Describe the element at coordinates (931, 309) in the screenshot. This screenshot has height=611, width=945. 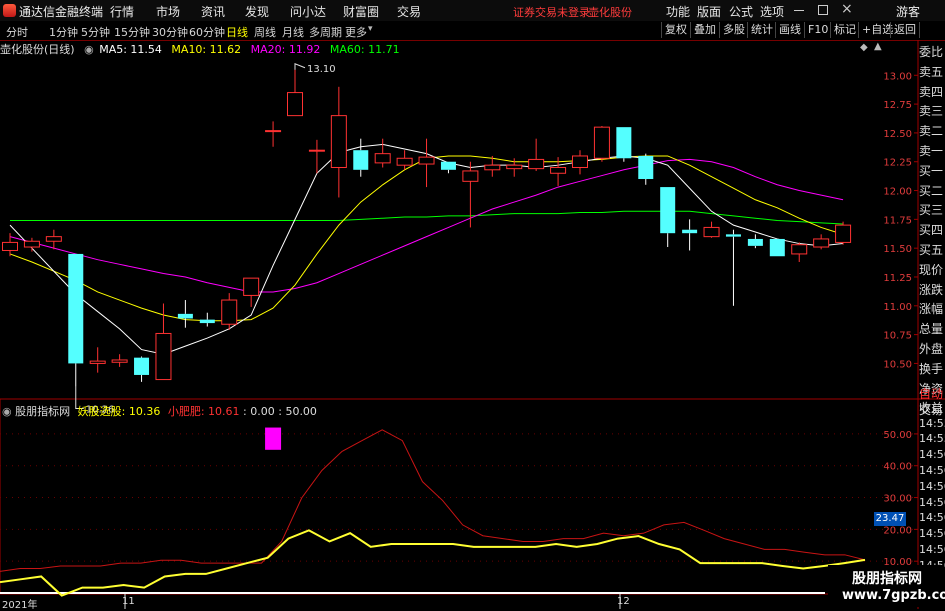
I see `quote-field-label: 涨幅` at that location.